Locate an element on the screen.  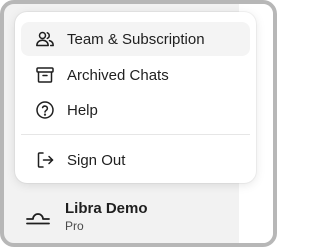
account-info: Libra Demo Pro is located at coordinates (106, 216).